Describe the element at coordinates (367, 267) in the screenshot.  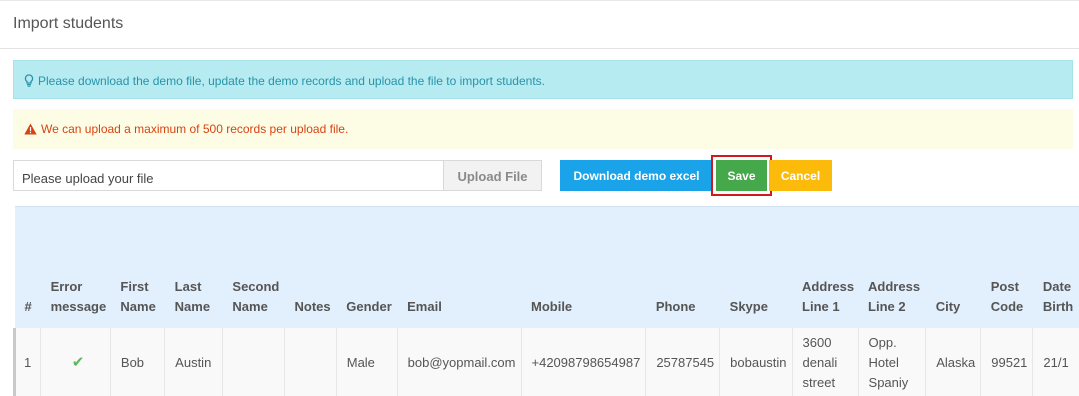
I see `col-header-gender: Gender` at that location.